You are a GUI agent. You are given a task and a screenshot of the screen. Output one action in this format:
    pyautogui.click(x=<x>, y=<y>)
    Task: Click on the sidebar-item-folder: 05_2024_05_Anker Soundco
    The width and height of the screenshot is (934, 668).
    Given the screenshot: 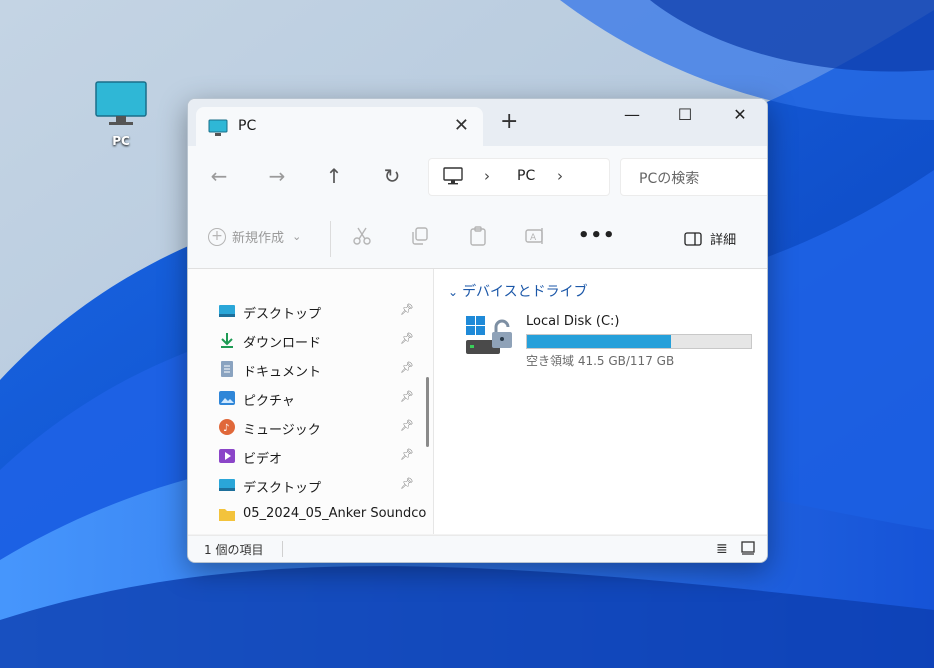 What is the action you would take?
    pyautogui.click(x=323, y=515)
    